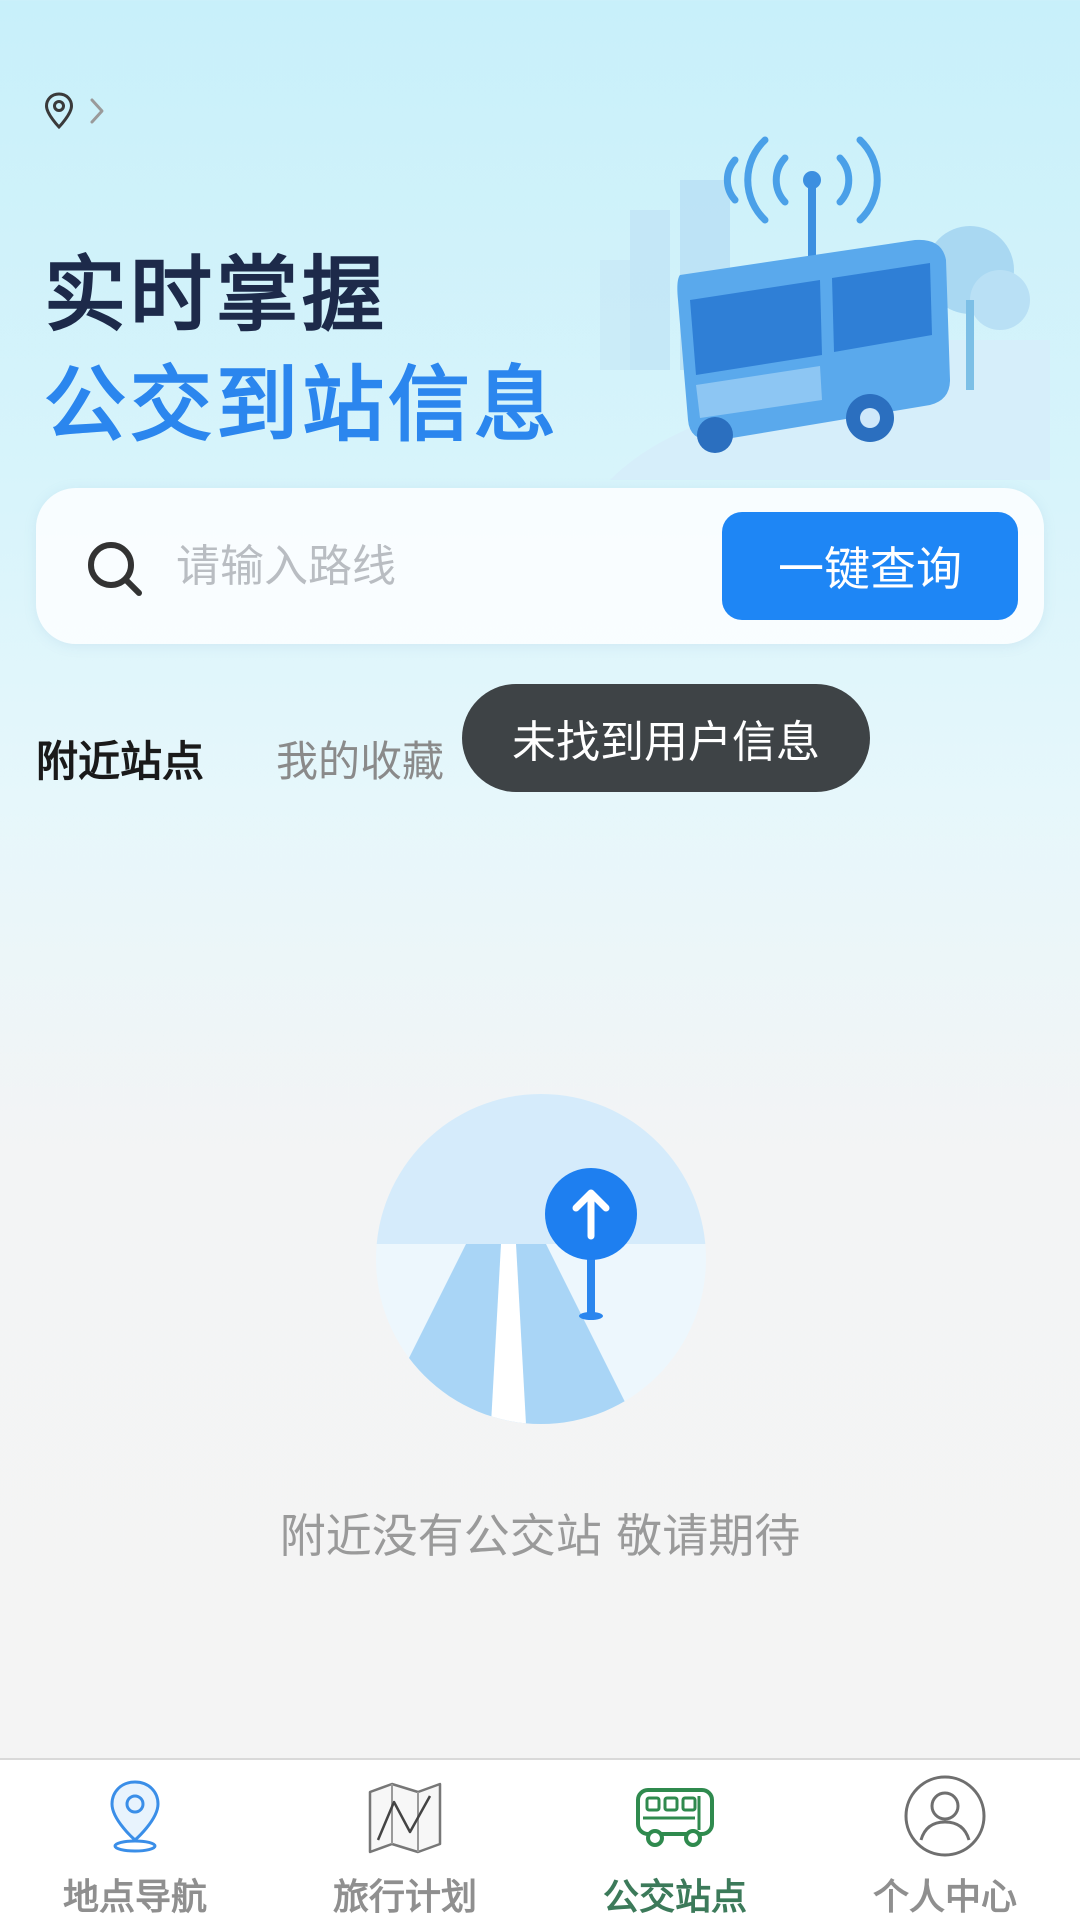 The height and width of the screenshot is (1920, 1080). Describe the element at coordinates (540, 1536) in the screenshot. I see `empty-state-text: 附近没有公交站 敬请期待` at that location.